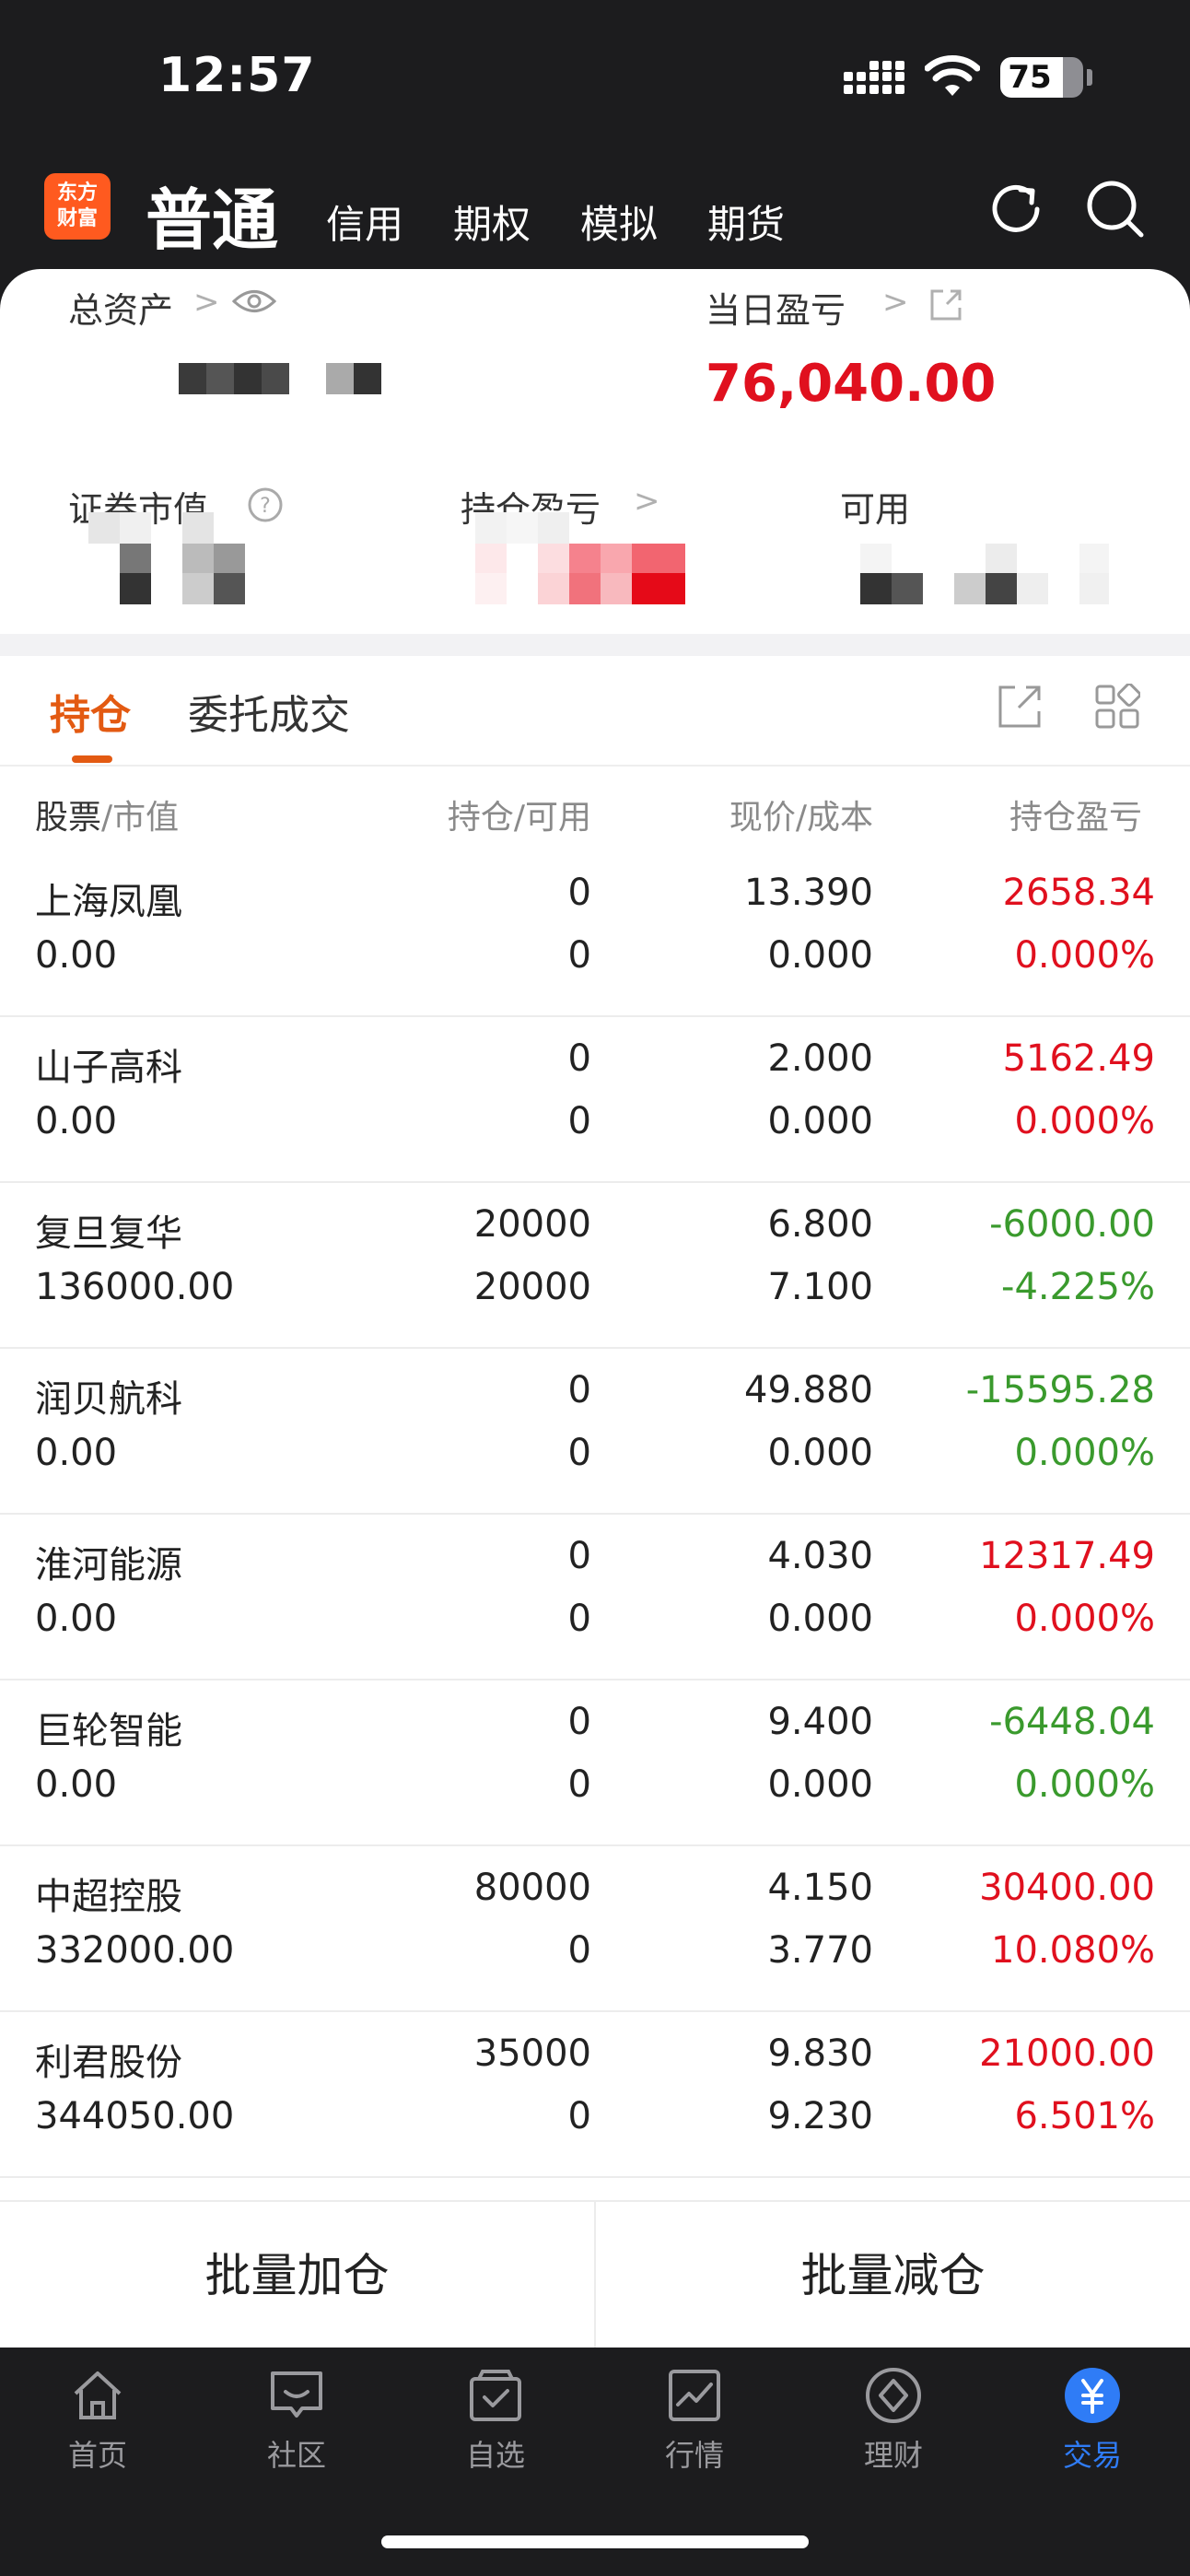 The width and height of the screenshot is (1190, 2576). Describe the element at coordinates (595, 934) in the screenshot. I see `table-row: 上海凤凰 0.00 0 0 13.390 0.000 2658.34 0.000%` at that location.